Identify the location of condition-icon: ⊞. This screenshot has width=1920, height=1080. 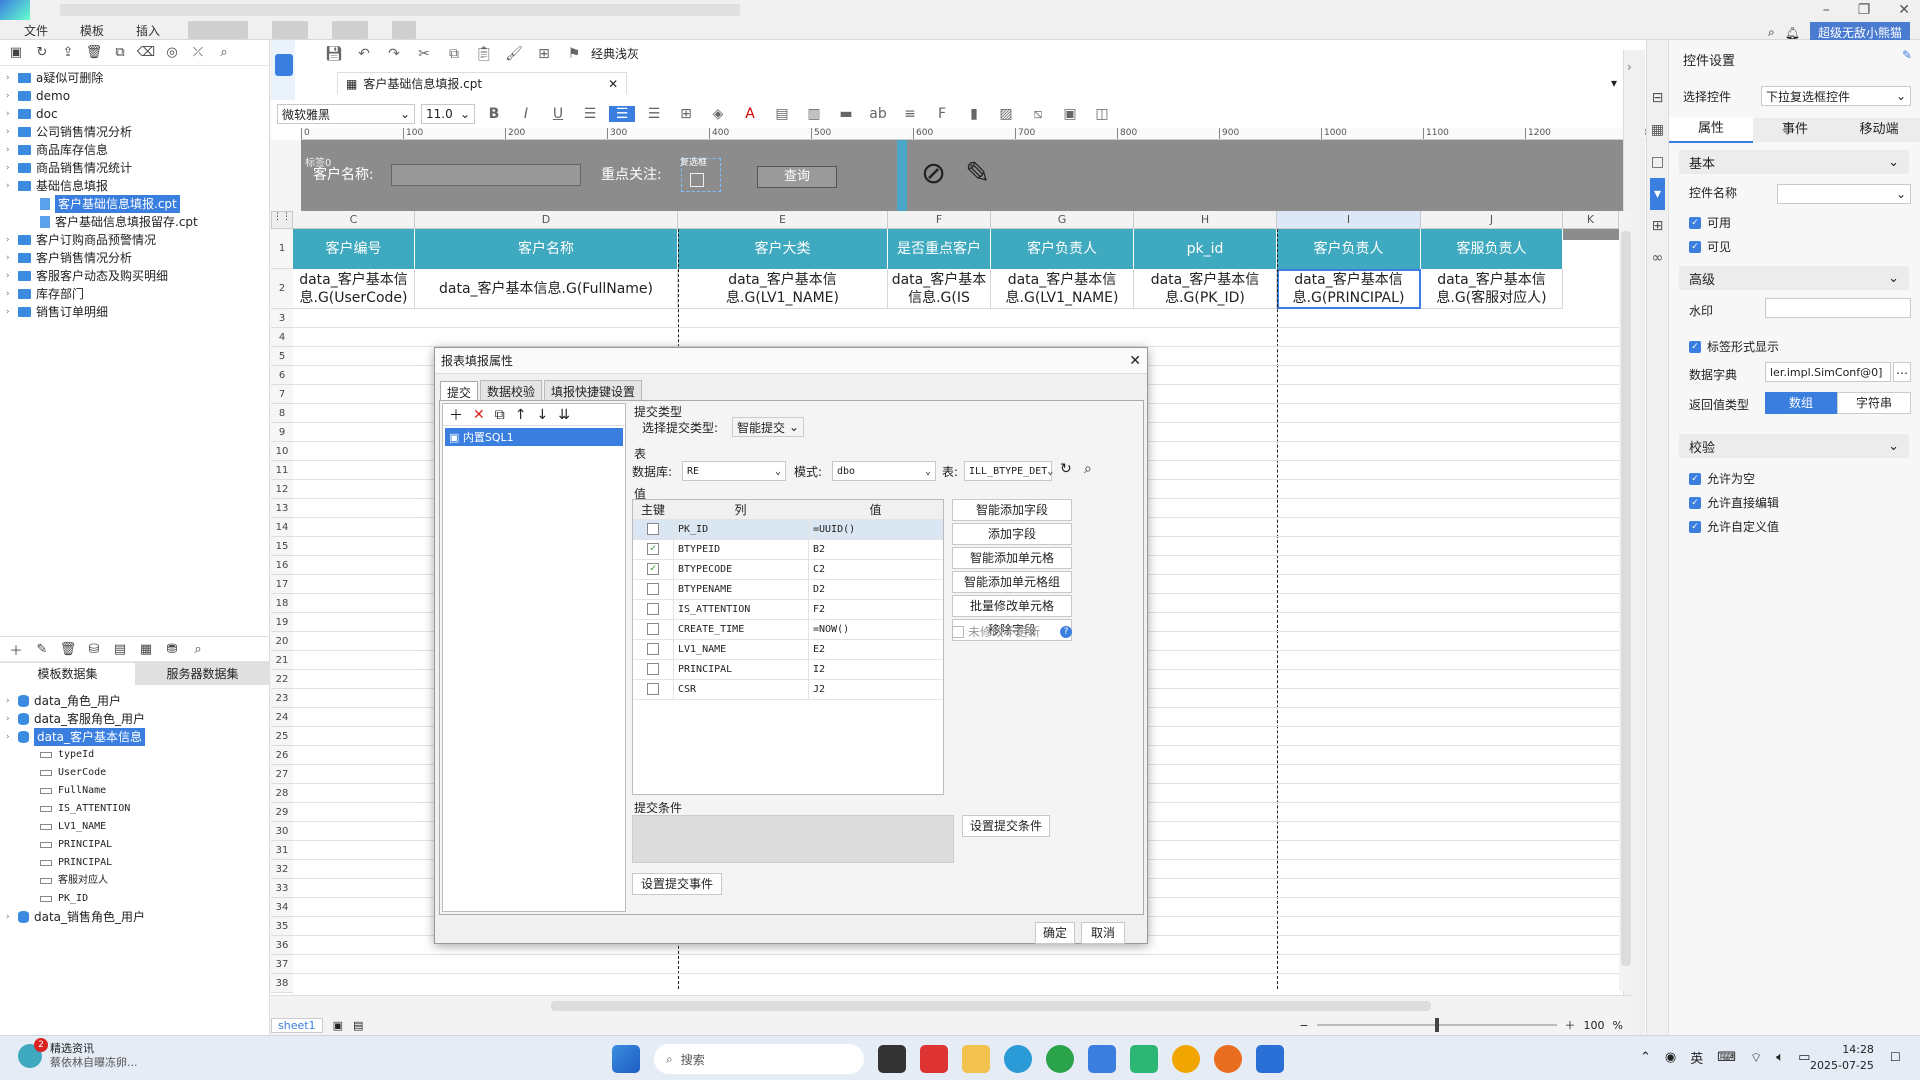
(1657, 226).